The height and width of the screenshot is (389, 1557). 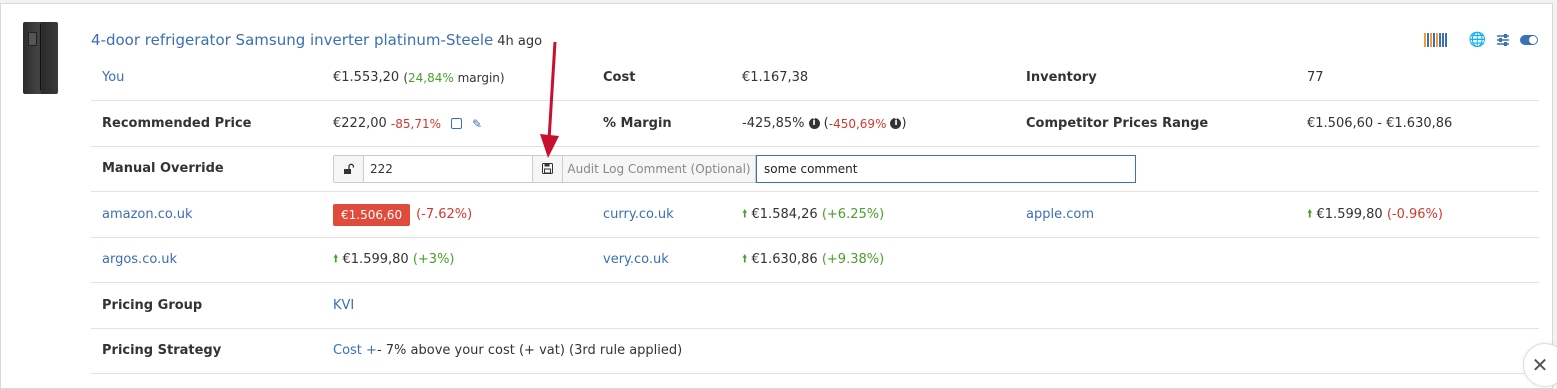 What do you see at coordinates (139, 259) in the screenshot?
I see `competitor-site-argos: argos.co.uk` at bounding box center [139, 259].